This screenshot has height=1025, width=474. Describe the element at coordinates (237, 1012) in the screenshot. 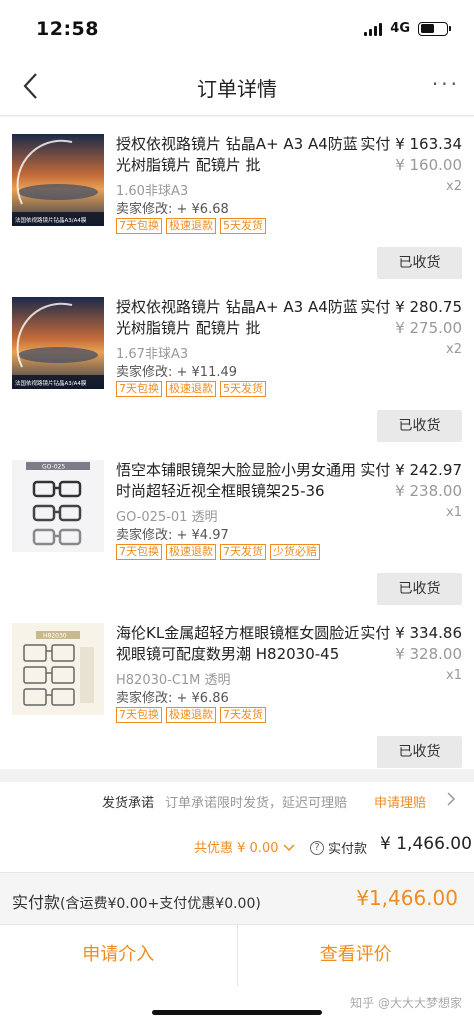

I see `home-indicator` at that location.